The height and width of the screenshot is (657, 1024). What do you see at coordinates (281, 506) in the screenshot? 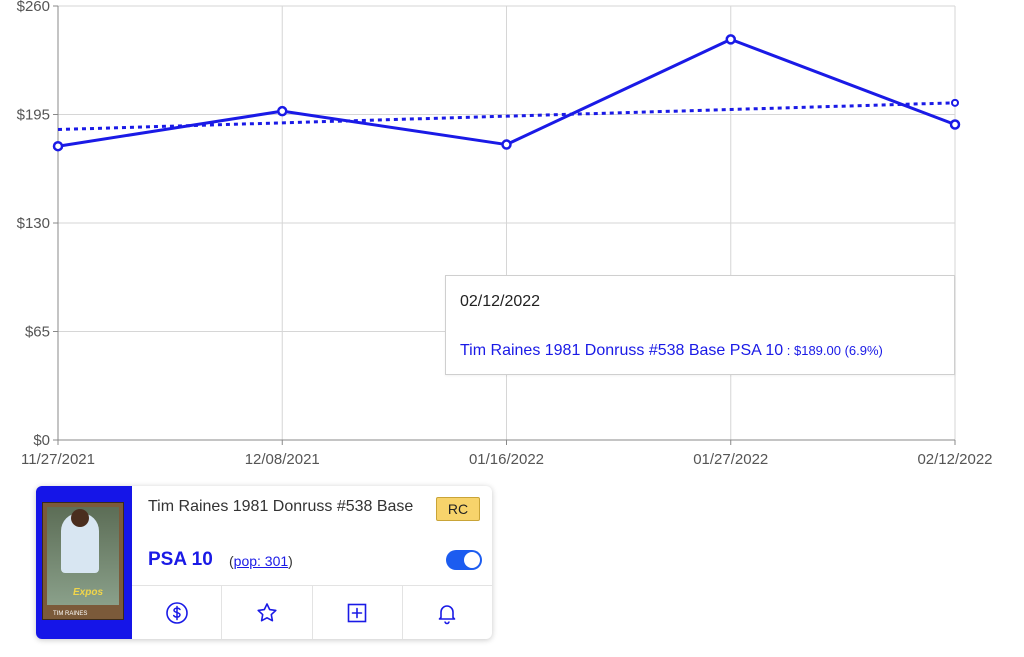
I see `card-title: Tim Raines 1981 Donruss #538 Base` at bounding box center [281, 506].